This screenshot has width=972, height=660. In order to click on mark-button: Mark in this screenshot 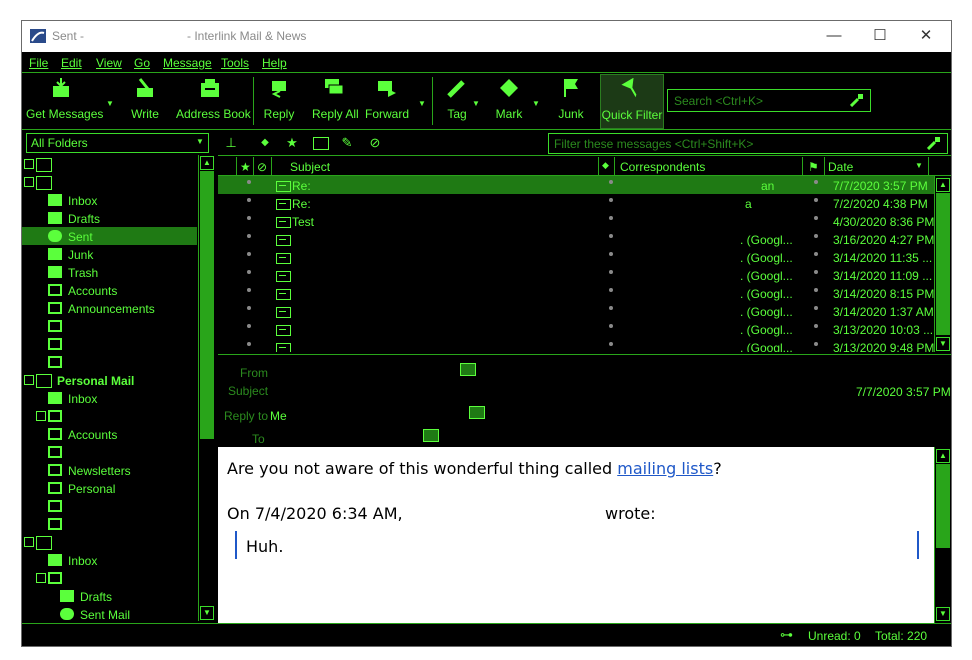, I will do `click(509, 99)`.